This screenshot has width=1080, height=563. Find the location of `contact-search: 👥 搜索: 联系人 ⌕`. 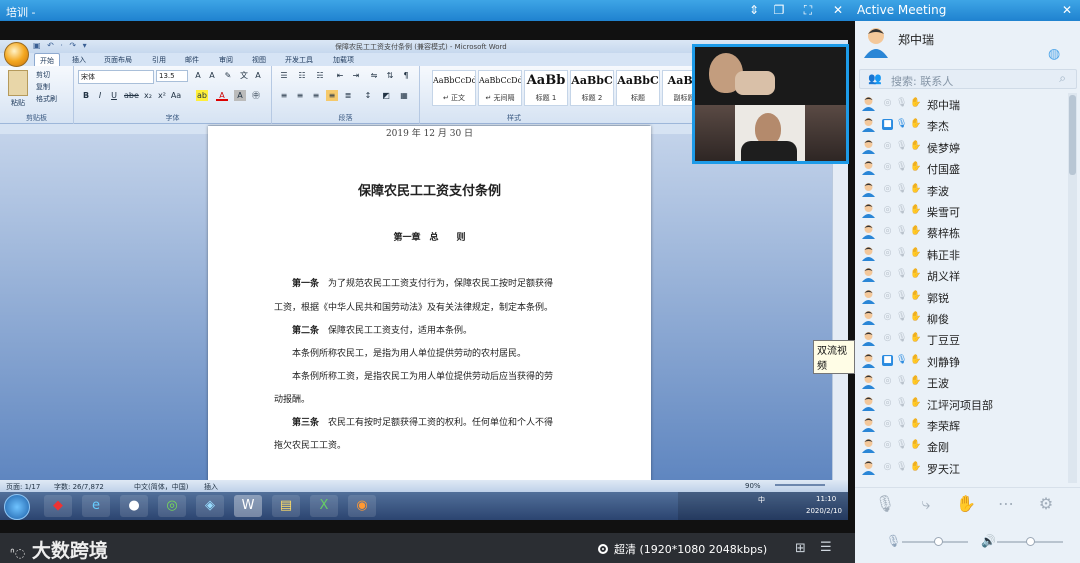

contact-search: 👥 搜索: 联系人 ⌕ is located at coordinates (968, 79).